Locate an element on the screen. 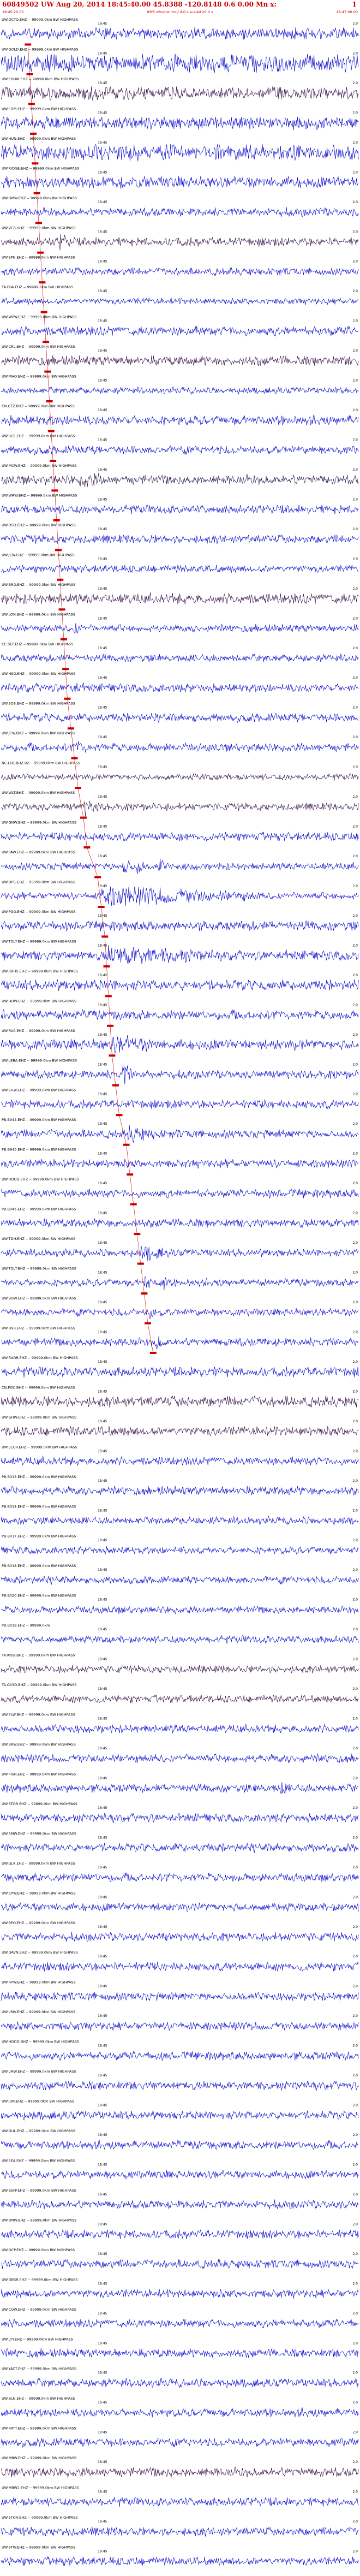 The width and height of the screenshot is (360, 2576). trace-station-label: UW.SEA.EHZ -- 99999.0km BW HIGHPASS is located at coordinates (38, 2161).